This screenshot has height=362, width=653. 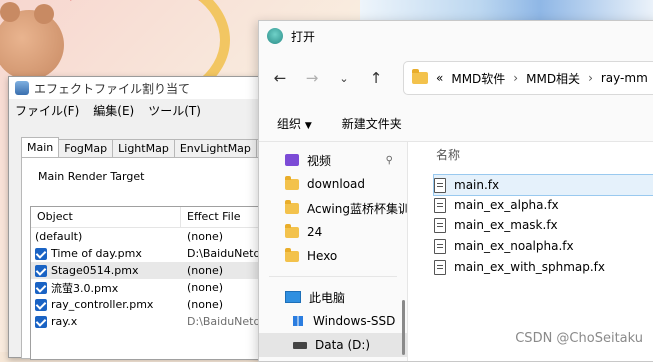 I want to click on new-folder-button: 新建文件夹, so click(x=372, y=123).